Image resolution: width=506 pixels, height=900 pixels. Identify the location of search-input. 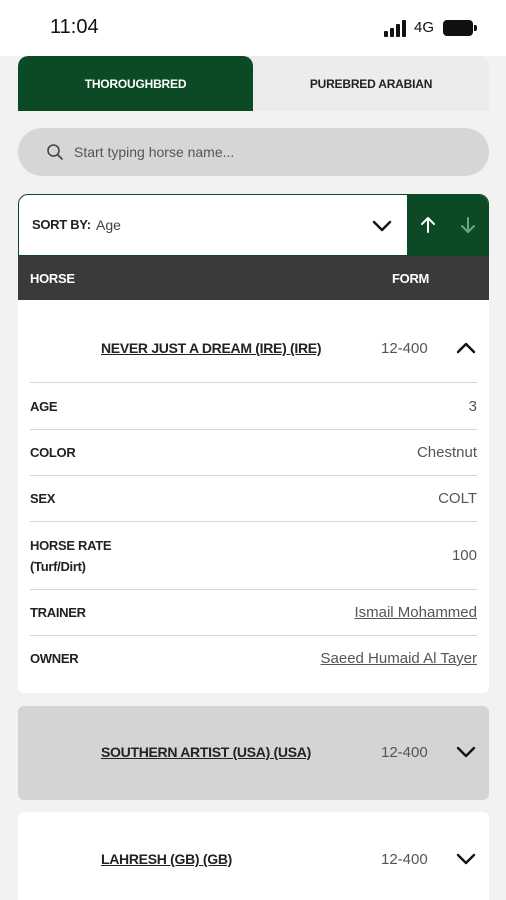
(264, 152).